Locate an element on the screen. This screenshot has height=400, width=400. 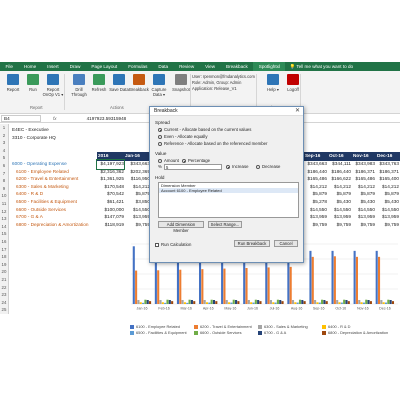
row-header: 21 is located at coordinates (4, 280).